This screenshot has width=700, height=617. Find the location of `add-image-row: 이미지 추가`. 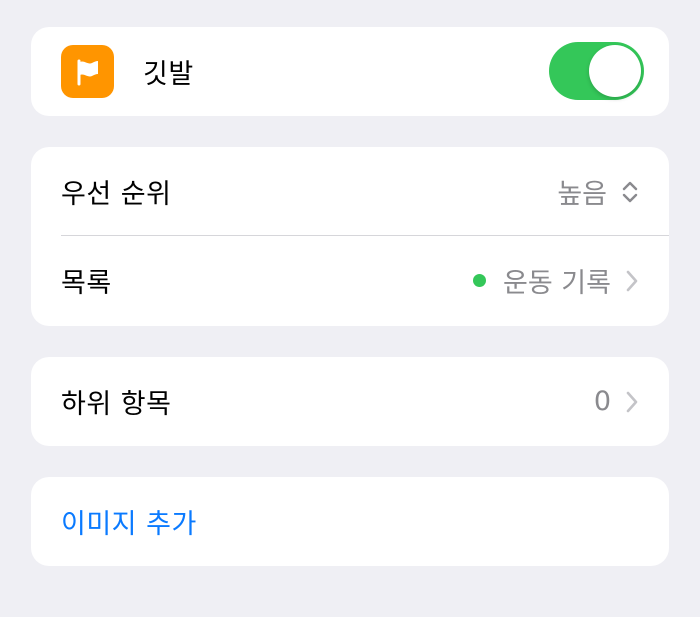

add-image-row: 이미지 추가 is located at coordinates (350, 521).